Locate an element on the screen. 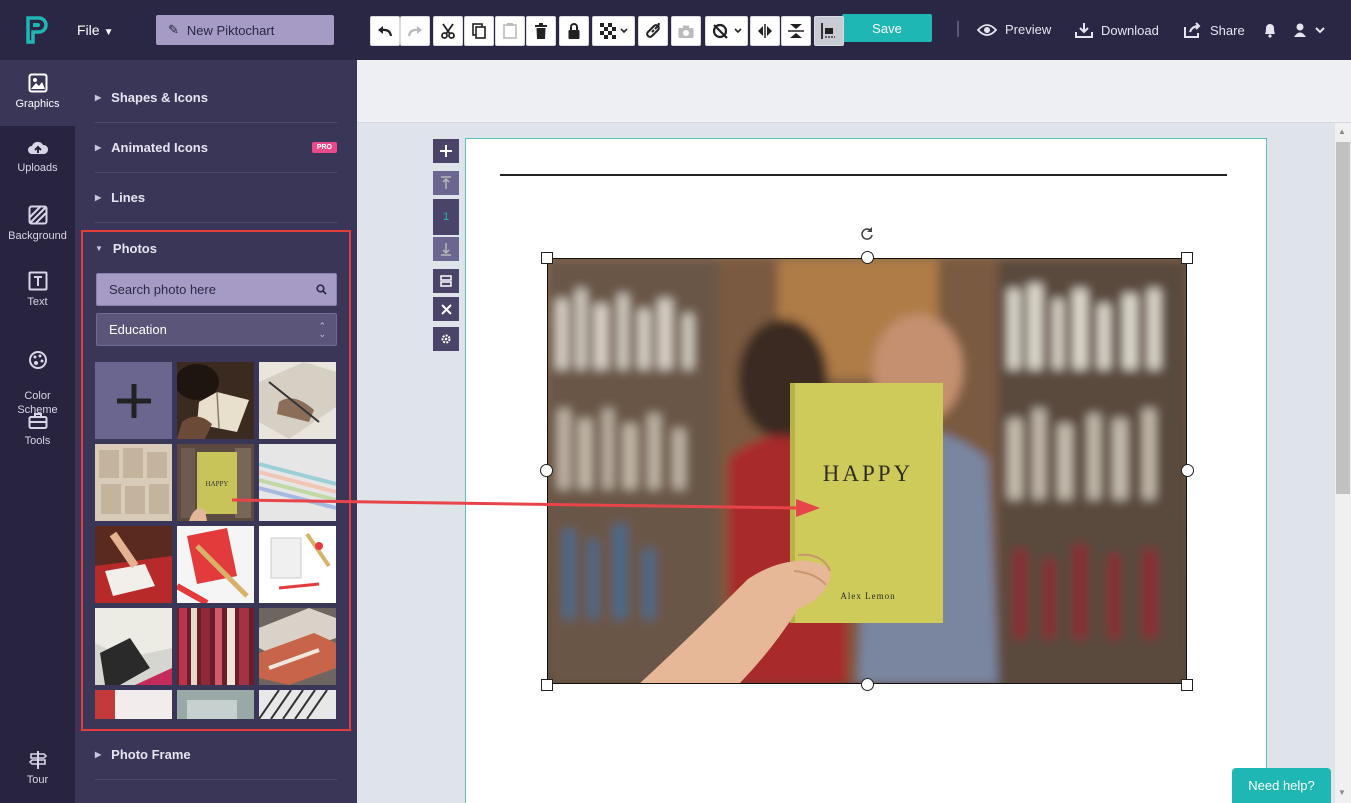 The height and width of the screenshot is (803, 1351). download-button: Download is located at coordinates (1117, 30).